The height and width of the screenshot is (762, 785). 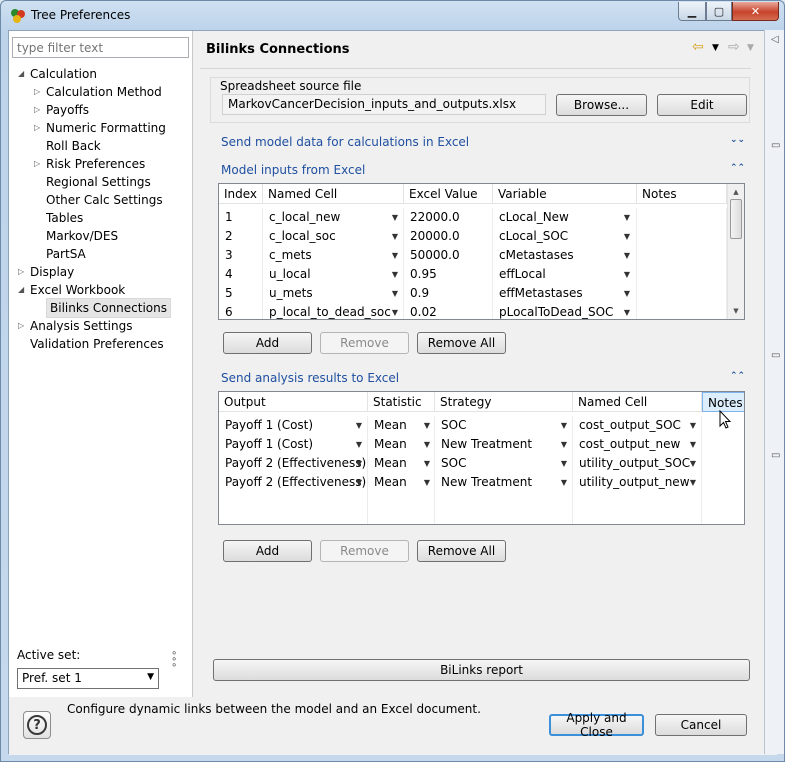 What do you see at coordinates (293, 444) in the screenshot?
I see `table-cell: Payoff 1 (Cost)` at bounding box center [293, 444].